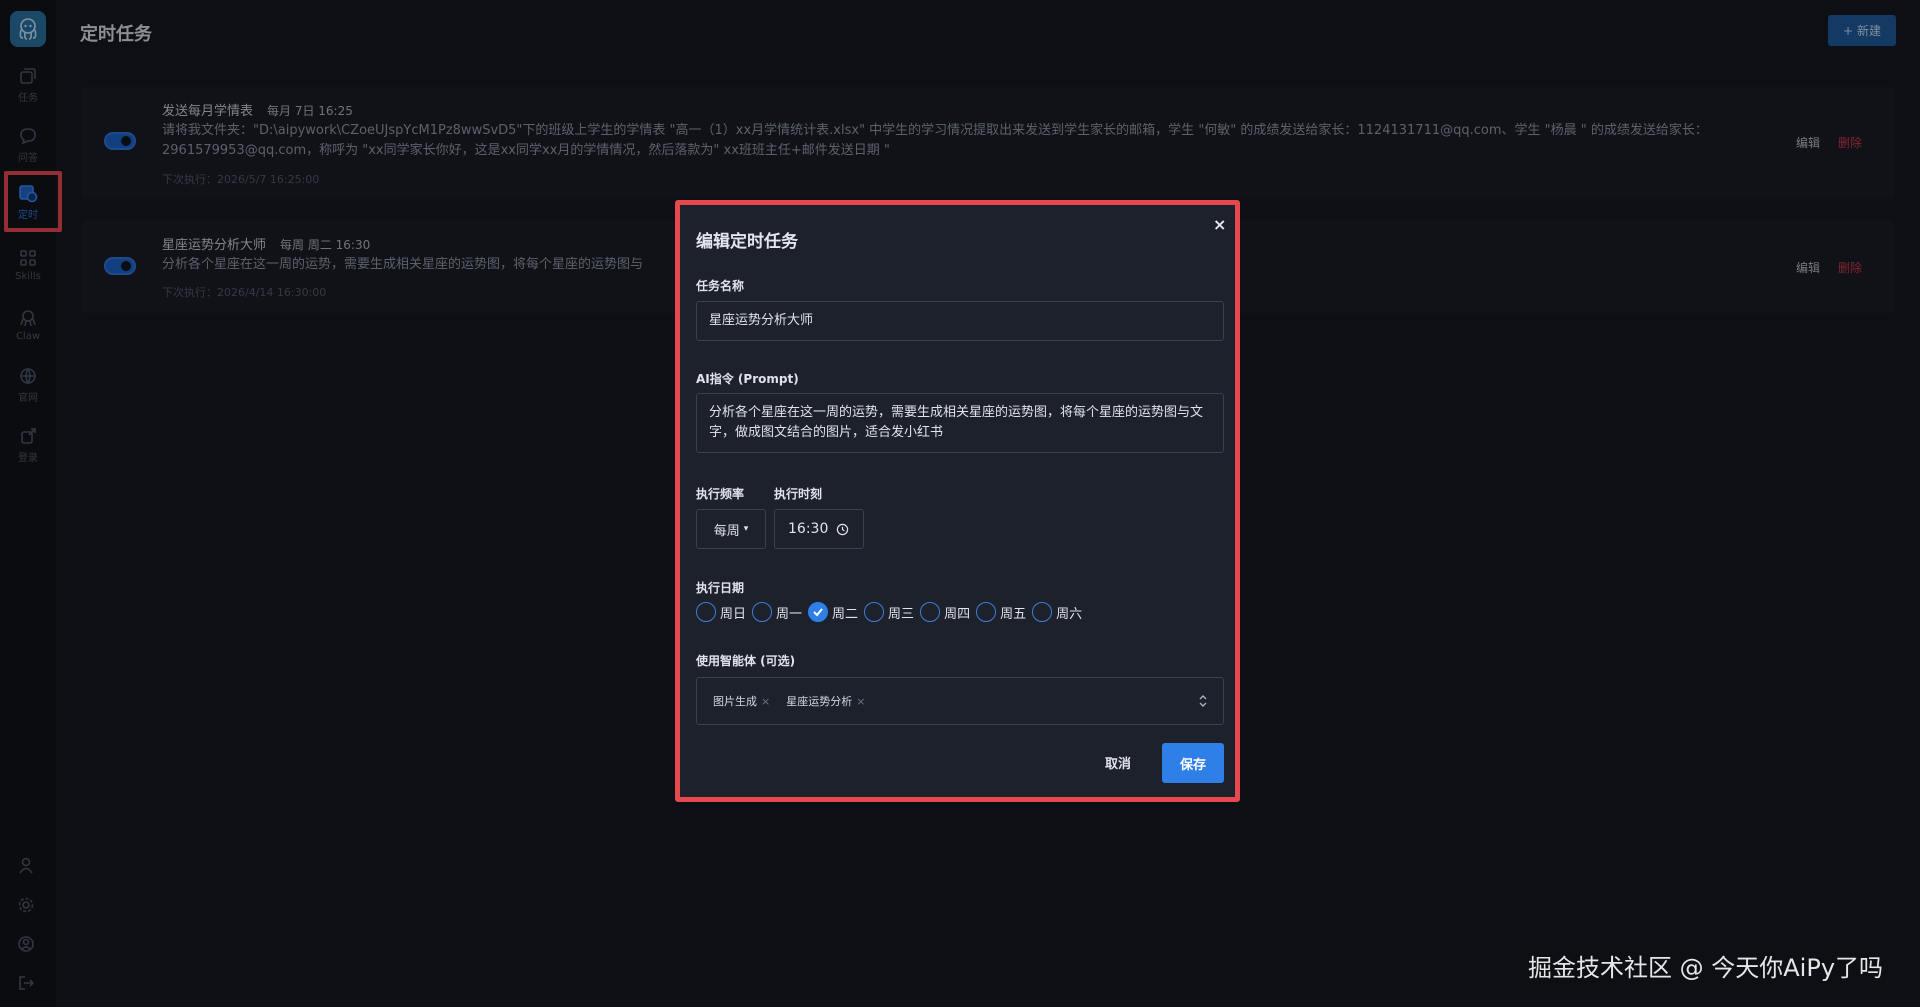 This screenshot has height=1007, width=1920. I want to click on task-name-label: 任务名称, so click(720, 286).